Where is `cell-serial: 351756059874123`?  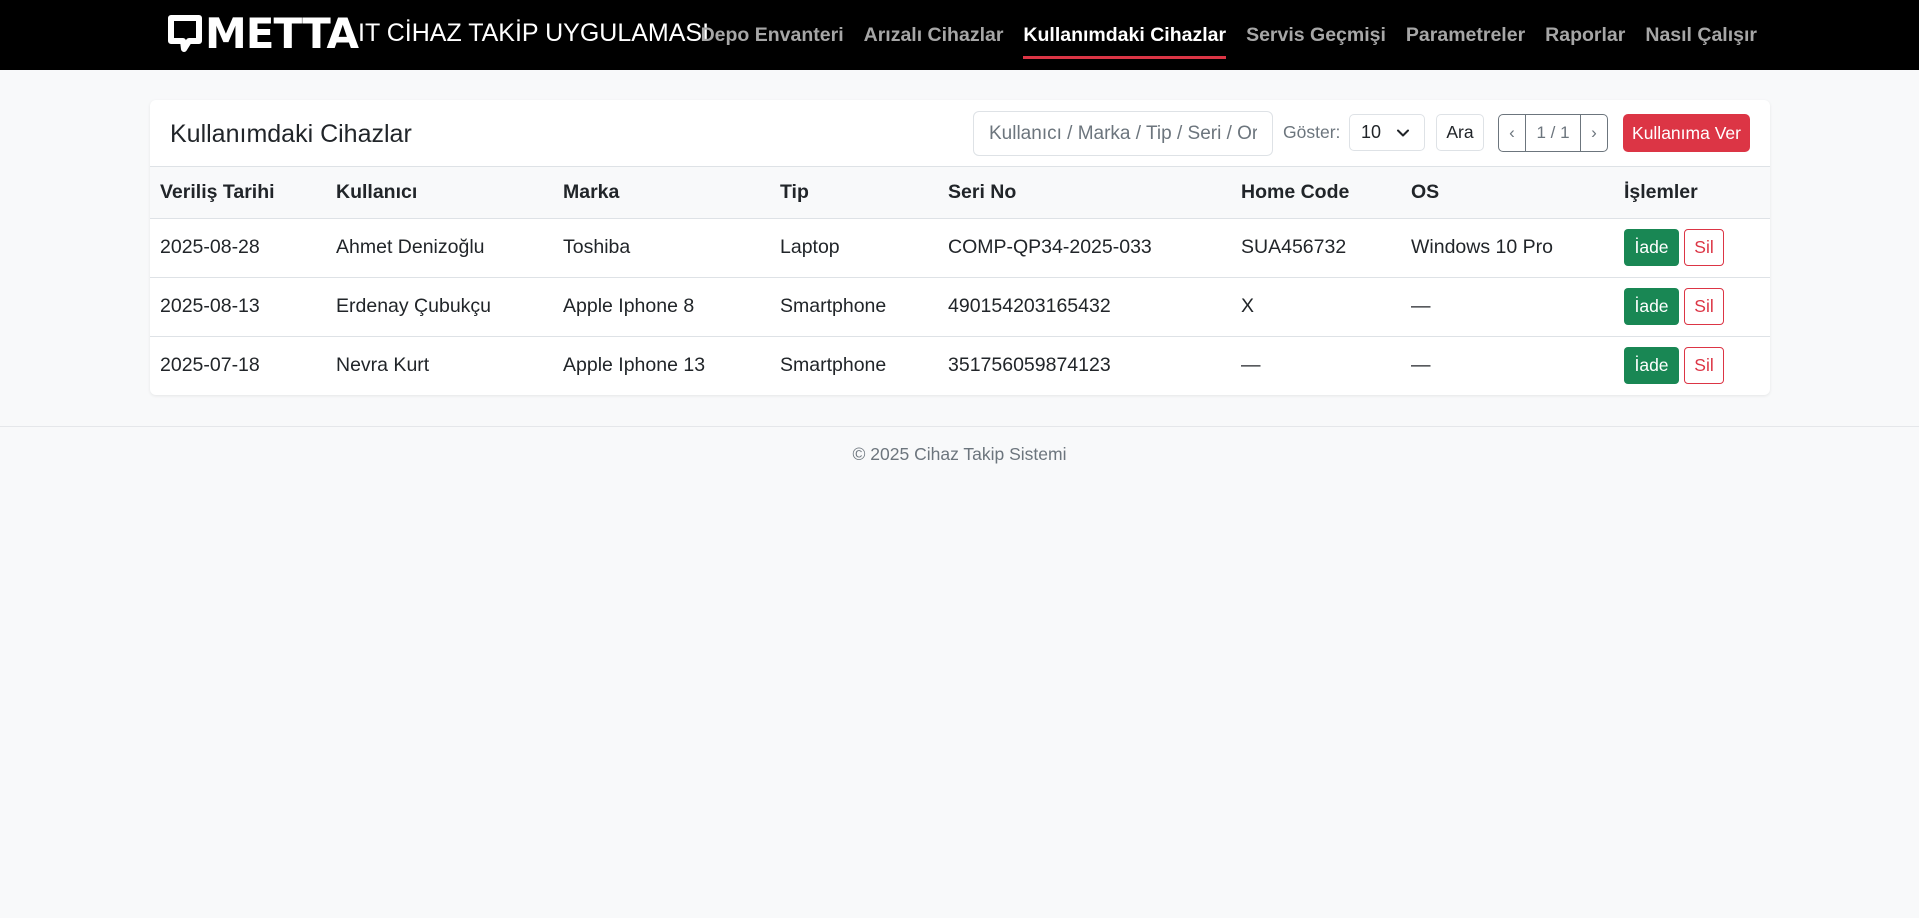
cell-serial: 351756059874123 is located at coordinates (1029, 365).